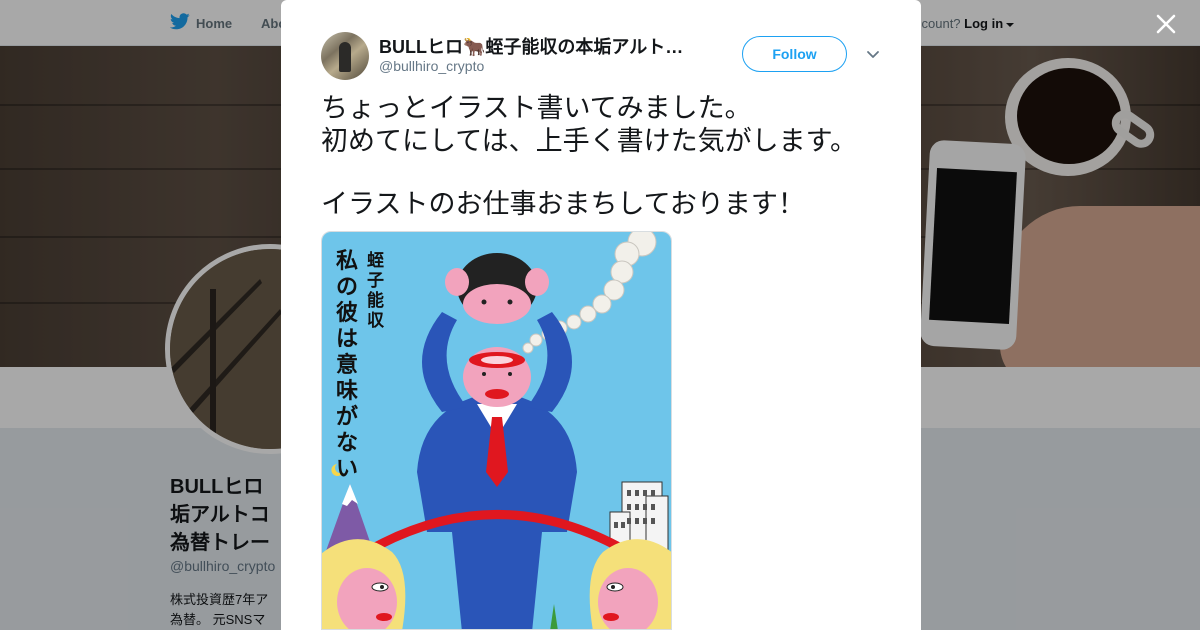 The image size is (1200, 630). What do you see at coordinates (375, 300) in the screenshot?
I see `illustration-subtitle-char: 能` at bounding box center [375, 300].